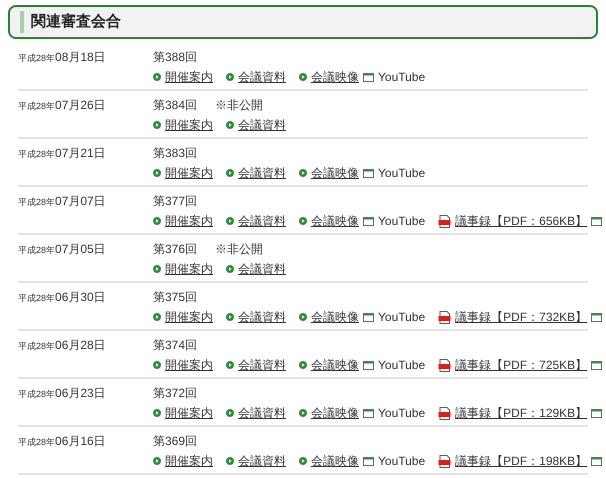 This screenshot has width=606, height=478. What do you see at coordinates (521, 317) in the screenshot?
I see `minutes-pdf-link: 議事録【PDF：732KB】` at bounding box center [521, 317].